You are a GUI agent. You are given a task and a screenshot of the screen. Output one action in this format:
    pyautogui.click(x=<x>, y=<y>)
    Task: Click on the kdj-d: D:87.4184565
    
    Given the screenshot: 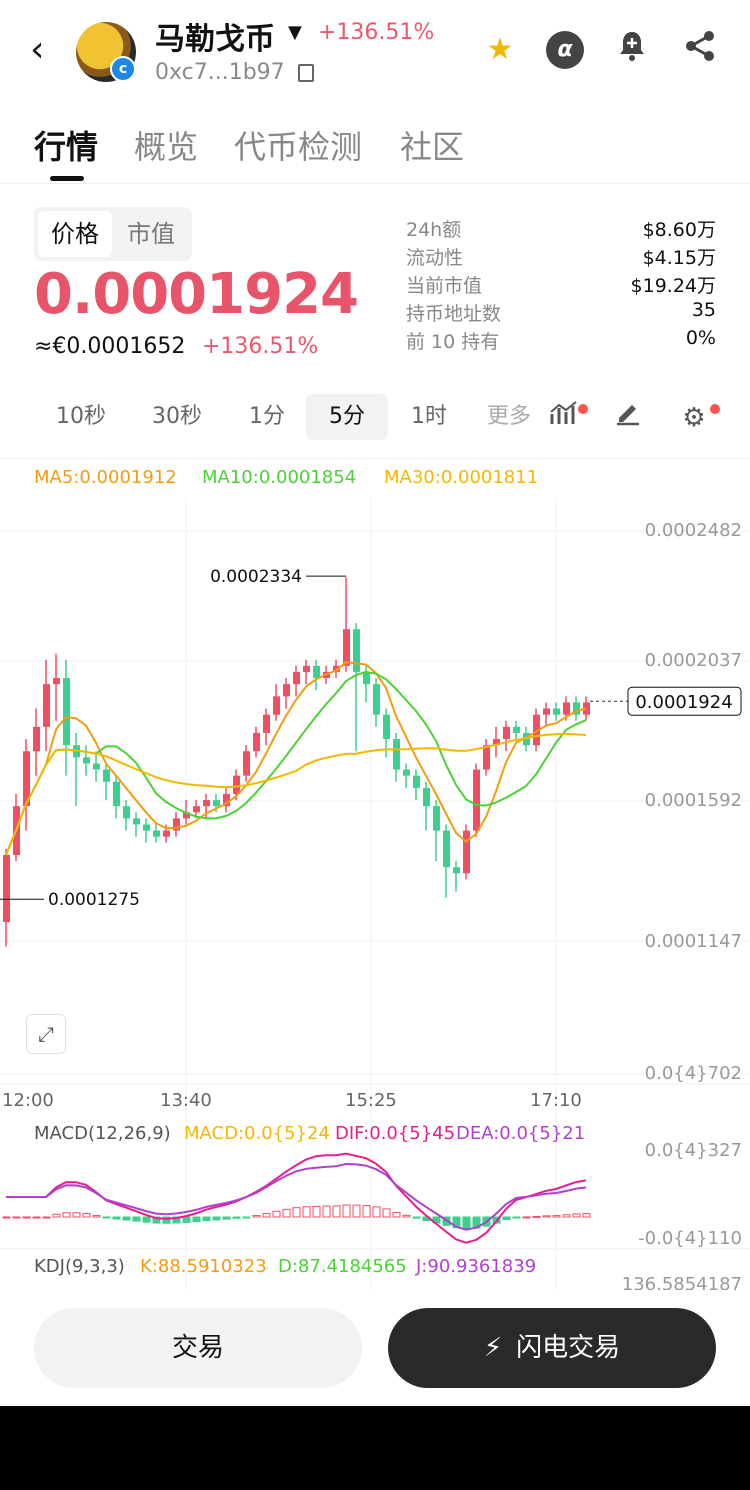 What is the action you would take?
    pyautogui.click(x=342, y=1266)
    